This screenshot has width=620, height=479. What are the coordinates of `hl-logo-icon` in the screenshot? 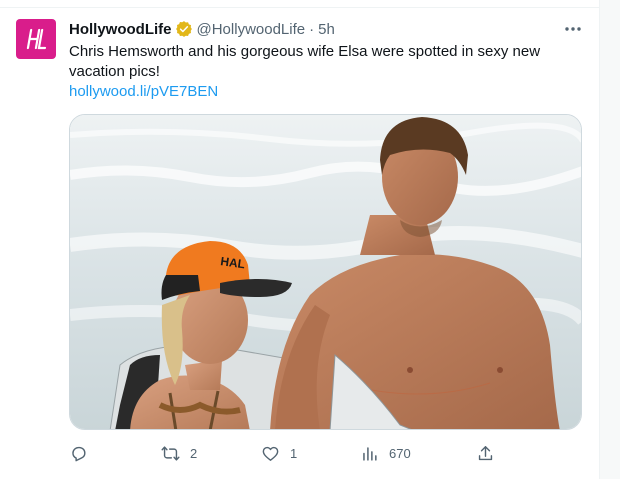 It's located at (36, 39).